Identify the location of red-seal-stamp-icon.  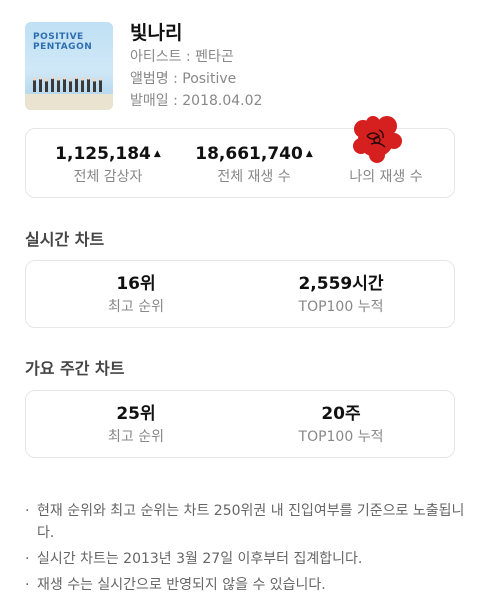
(377, 139).